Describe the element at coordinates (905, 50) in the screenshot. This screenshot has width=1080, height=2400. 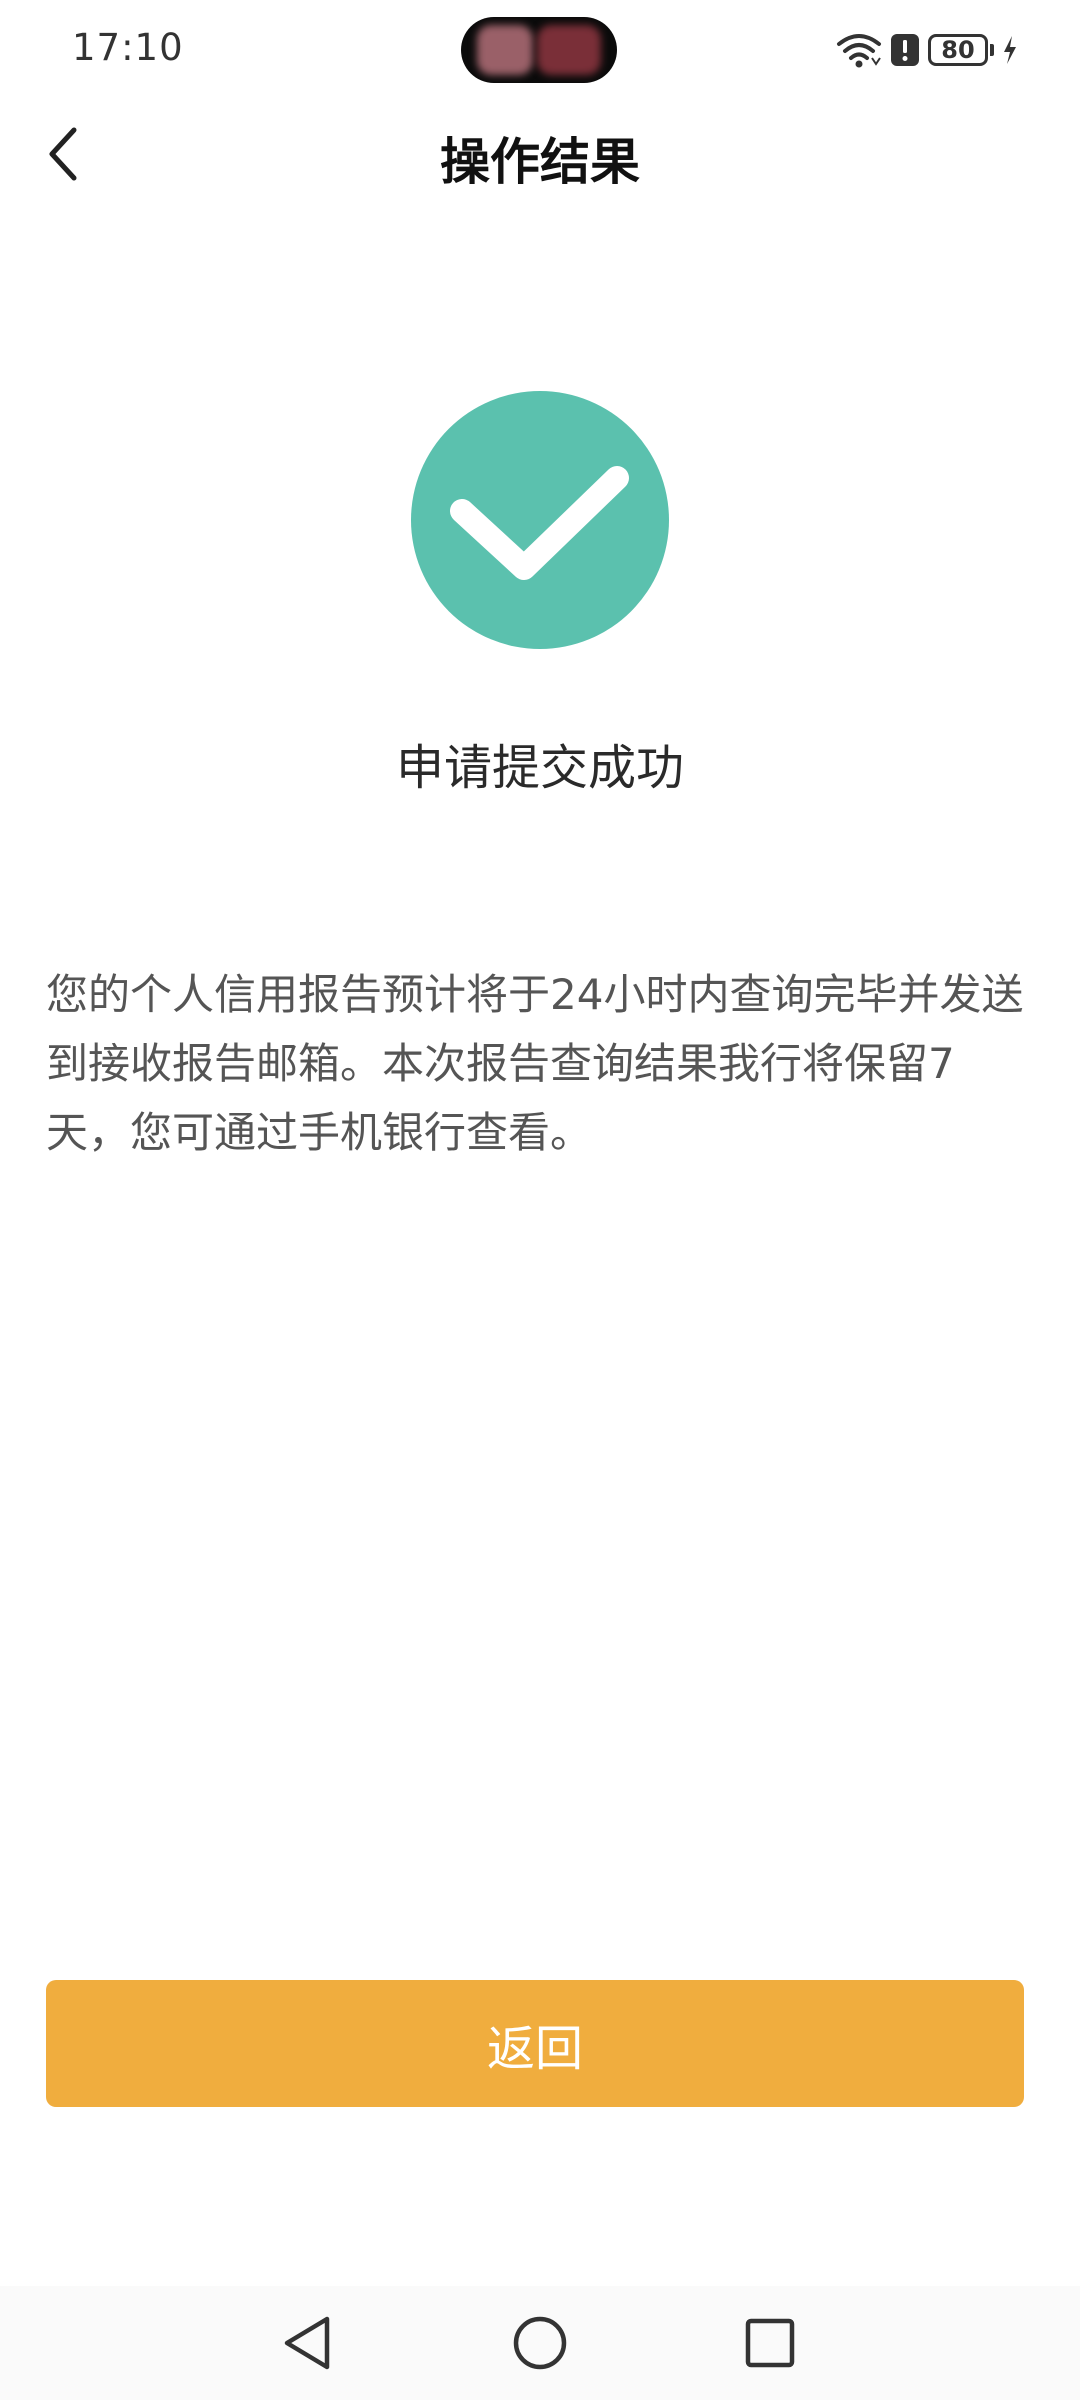
I see `alert-icon` at that location.